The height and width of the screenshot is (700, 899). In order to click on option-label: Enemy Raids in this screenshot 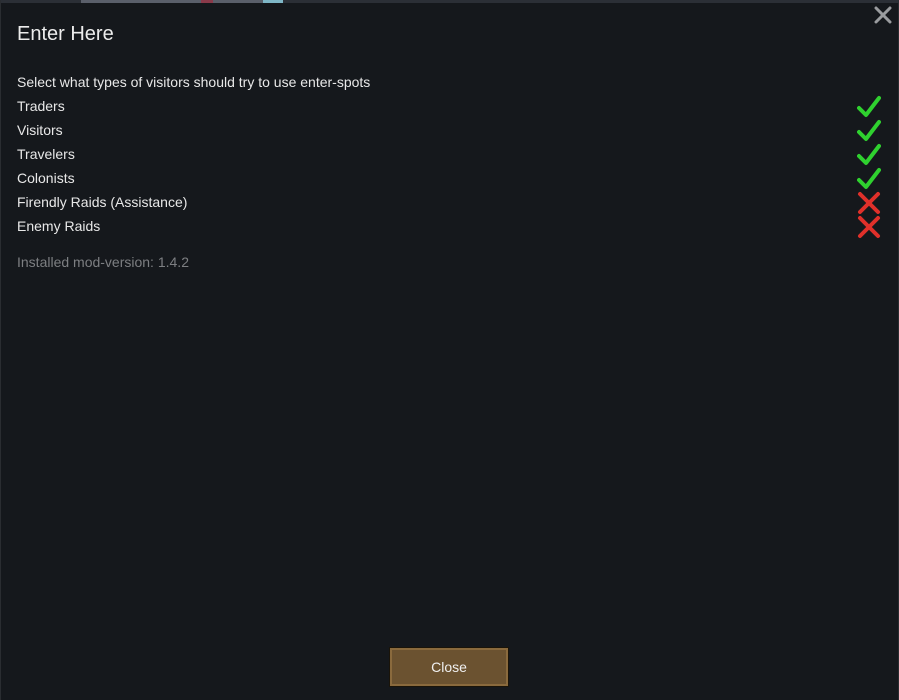, I will do `click(59, 226)`.